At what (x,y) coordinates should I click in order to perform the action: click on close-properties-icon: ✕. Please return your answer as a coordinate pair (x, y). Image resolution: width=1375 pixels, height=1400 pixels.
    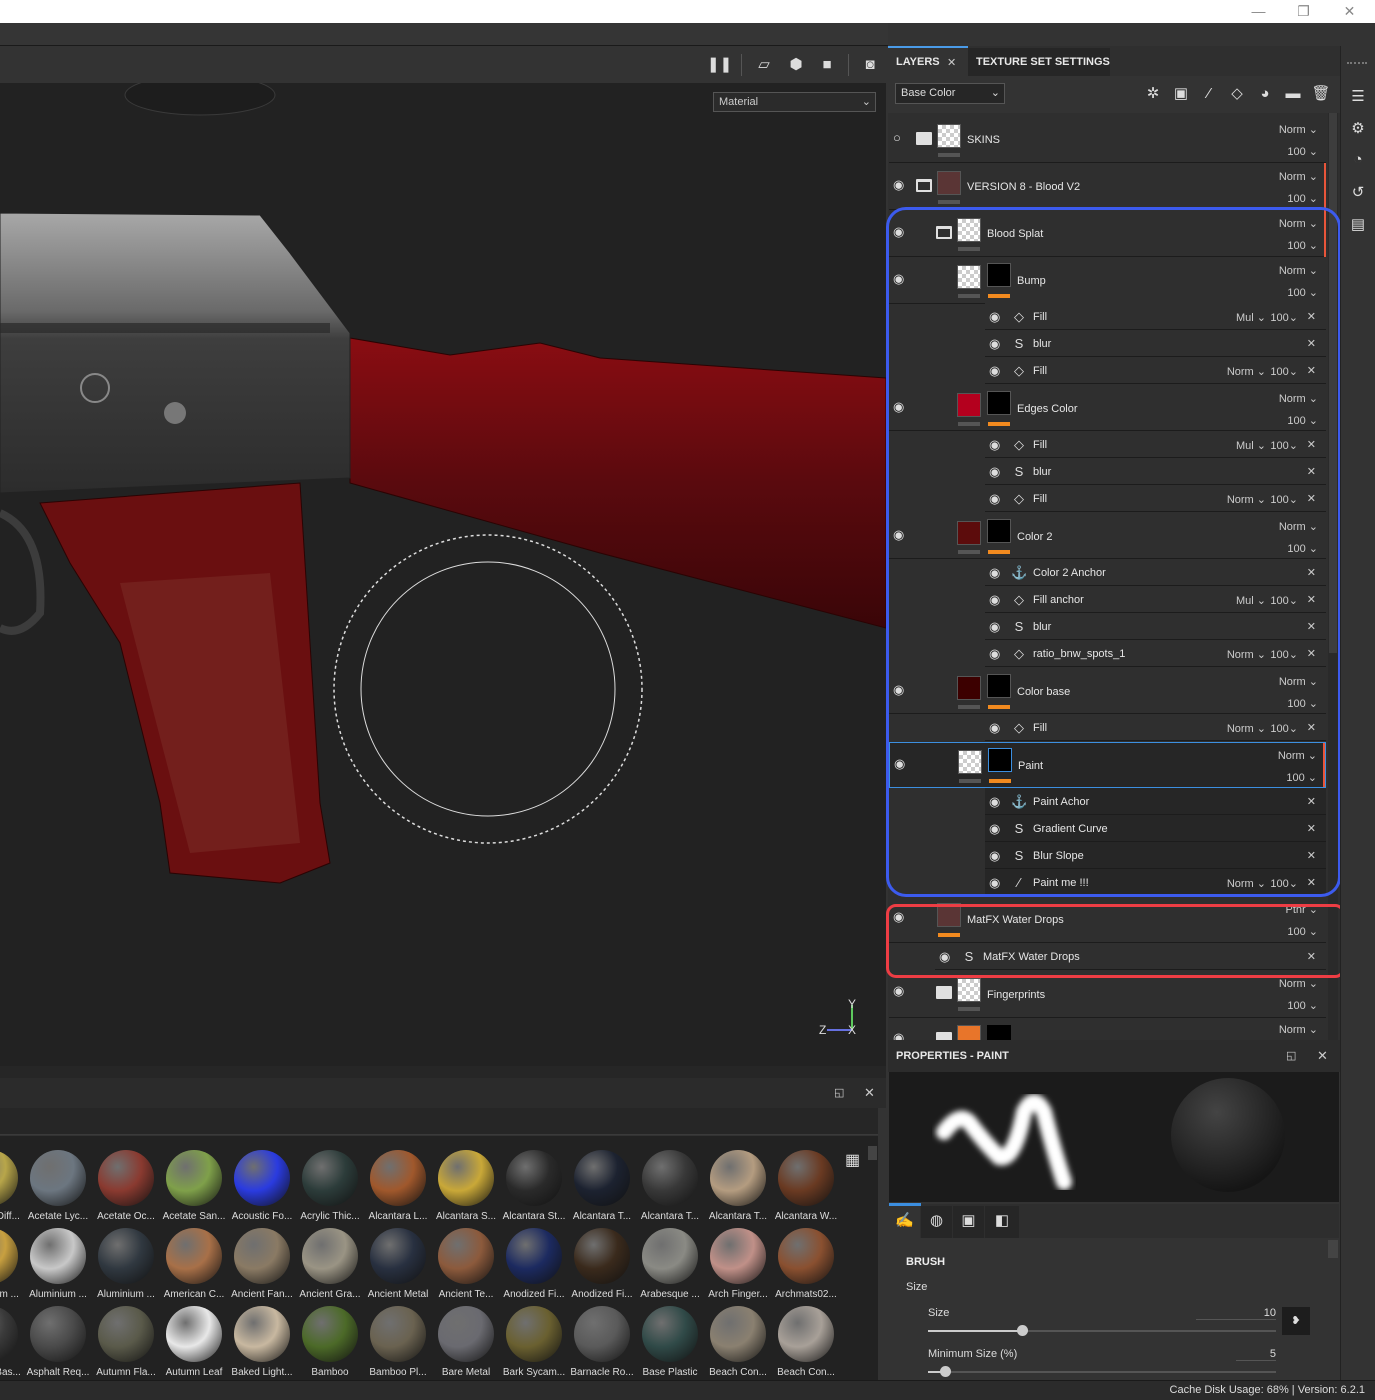
    Looking at the image, I should click on (1322, 1056).